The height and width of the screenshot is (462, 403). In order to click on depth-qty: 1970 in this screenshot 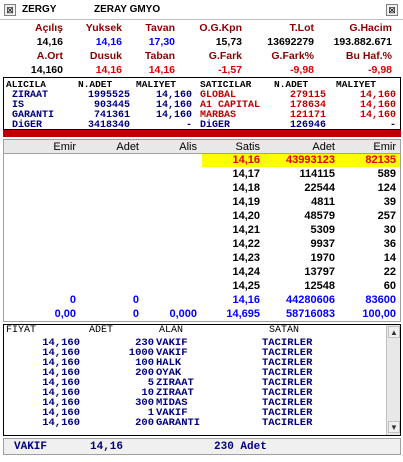, I will do `click(322, 258)`.